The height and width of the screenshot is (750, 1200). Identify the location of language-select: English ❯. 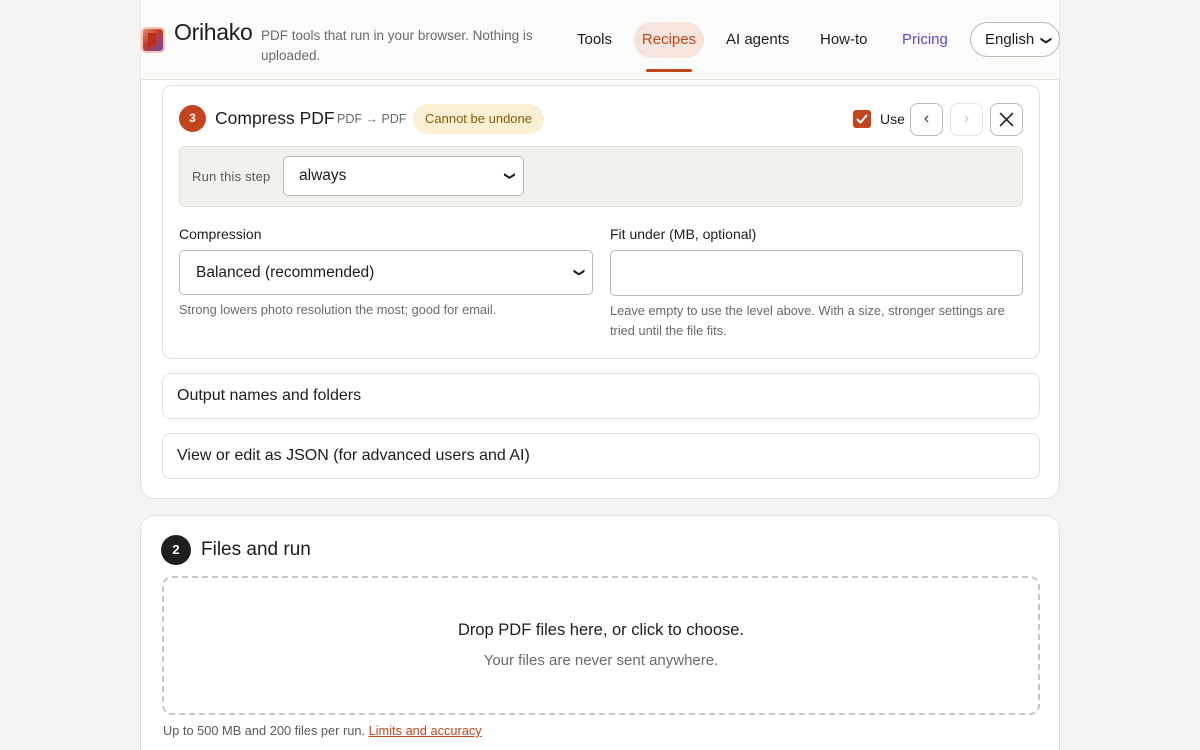
(1015, 39).